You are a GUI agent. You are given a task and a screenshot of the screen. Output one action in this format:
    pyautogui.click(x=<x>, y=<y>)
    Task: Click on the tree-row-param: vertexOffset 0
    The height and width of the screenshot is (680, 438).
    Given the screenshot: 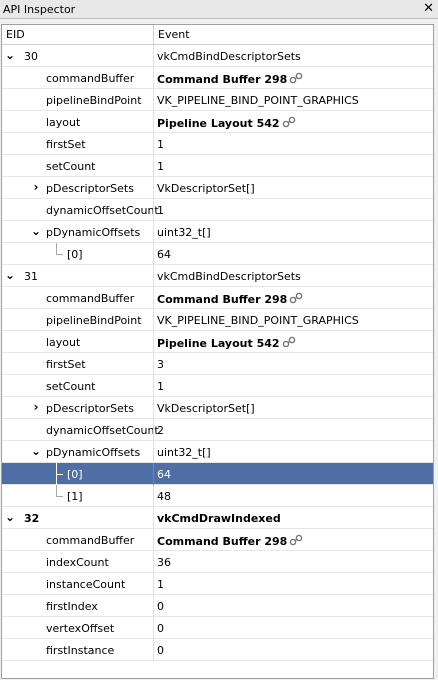 What is the action you would take?
    pyautogui.click(x=217, y=628)
    